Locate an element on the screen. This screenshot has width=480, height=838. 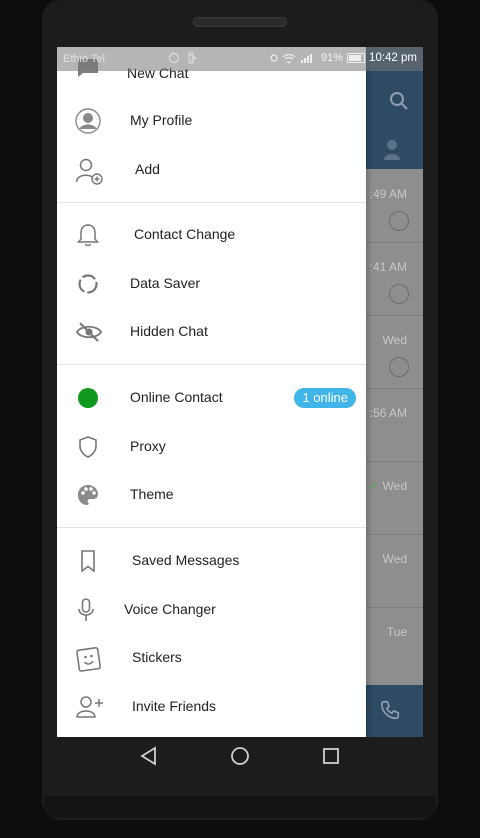
back-icon is located at coordinates (149, 758).